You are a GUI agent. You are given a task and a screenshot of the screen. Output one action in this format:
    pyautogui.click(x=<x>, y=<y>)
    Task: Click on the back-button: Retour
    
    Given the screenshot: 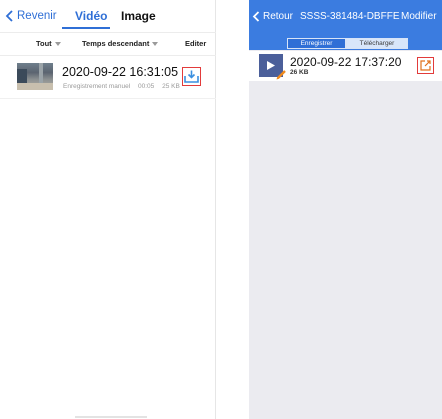 What is the action you would take?
    pyautogui.click(x=272, y=16)
    